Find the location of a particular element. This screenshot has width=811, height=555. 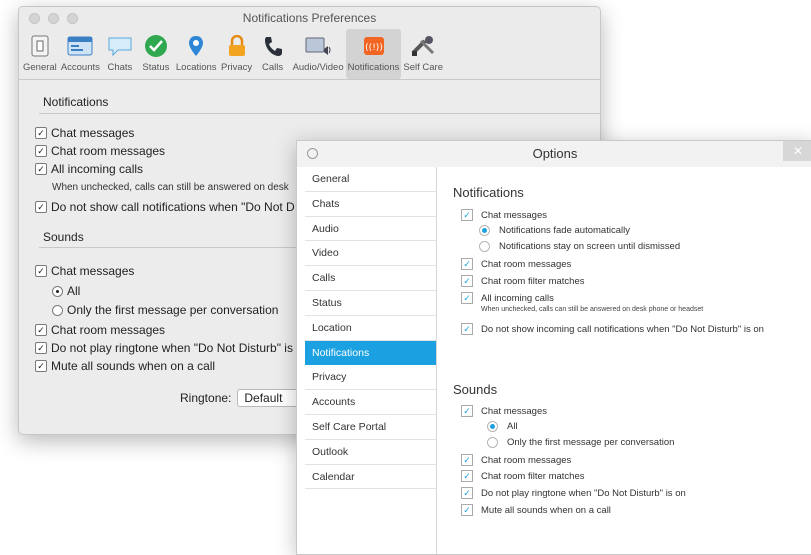

nav-item-chats: Chats is located at coordinates (370, 204).